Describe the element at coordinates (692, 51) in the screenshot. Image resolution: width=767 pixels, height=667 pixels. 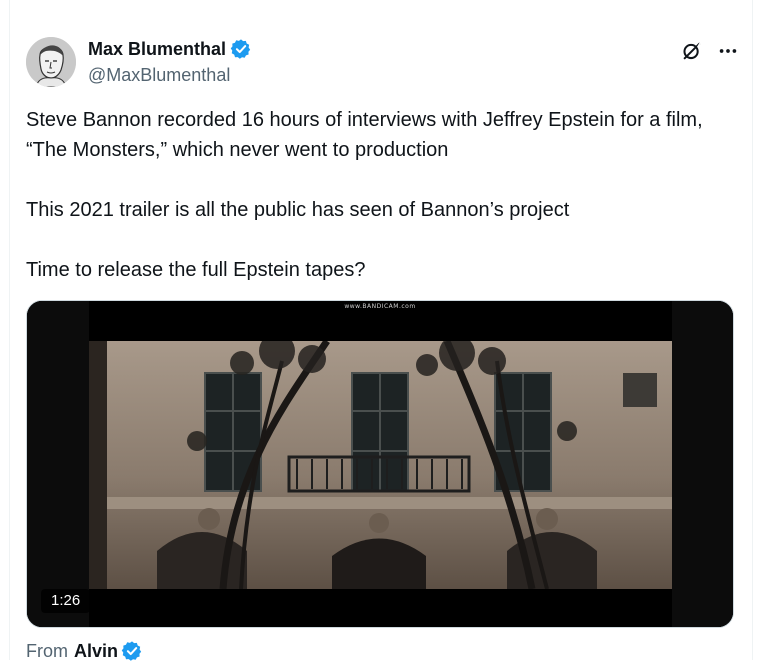
I see `grok-icon` at that location.